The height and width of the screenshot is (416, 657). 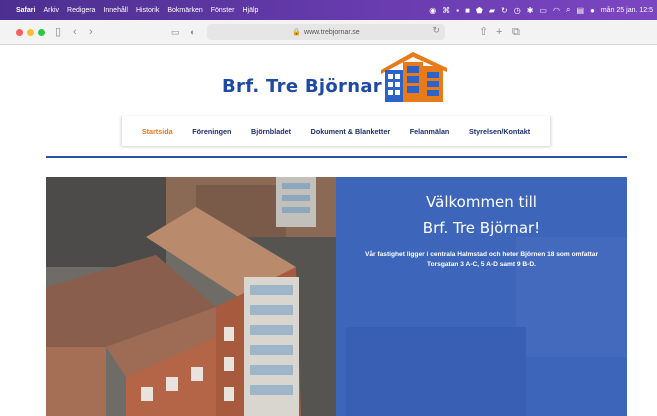 I want to click on hero-title-line1: Välkommen till, so click(x=481, y=202).